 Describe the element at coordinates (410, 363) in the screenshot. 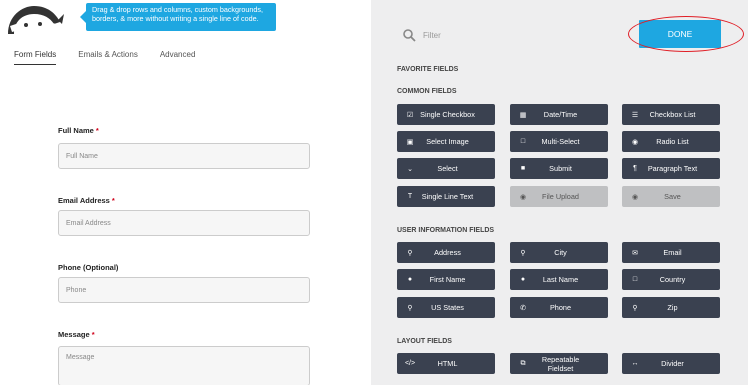

I see `code-icon: </>` at that location.